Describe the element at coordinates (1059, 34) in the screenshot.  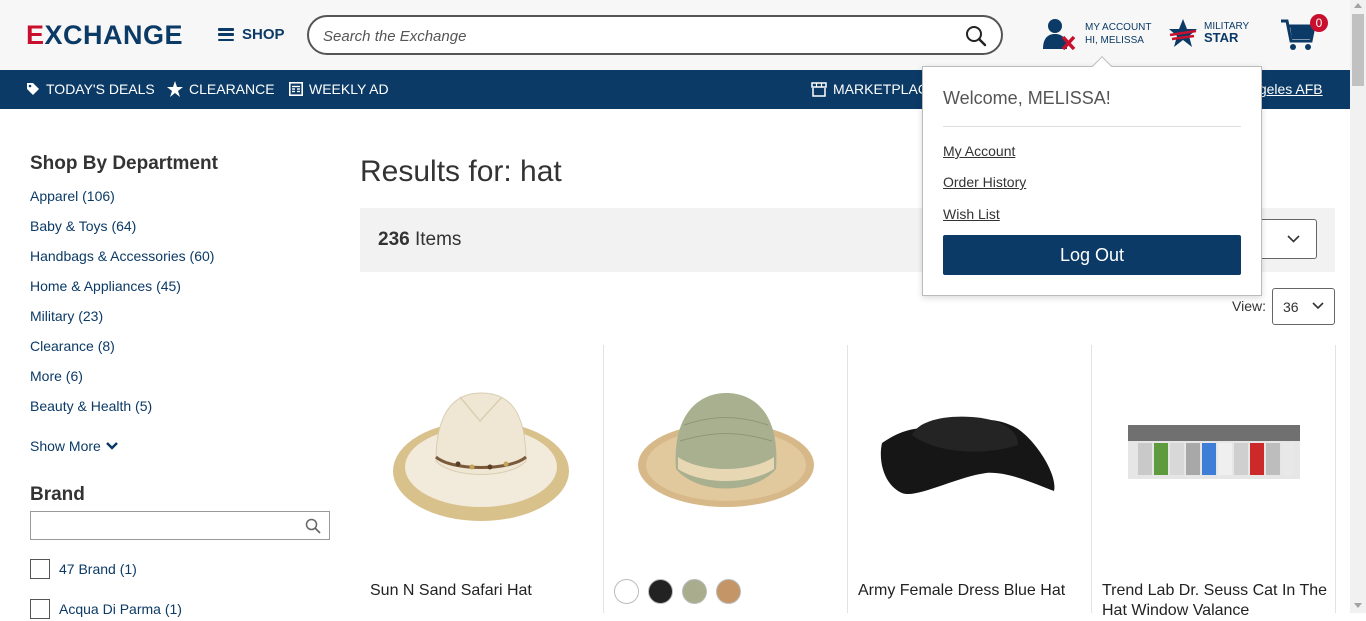
I see `account-user-icon` at that location.